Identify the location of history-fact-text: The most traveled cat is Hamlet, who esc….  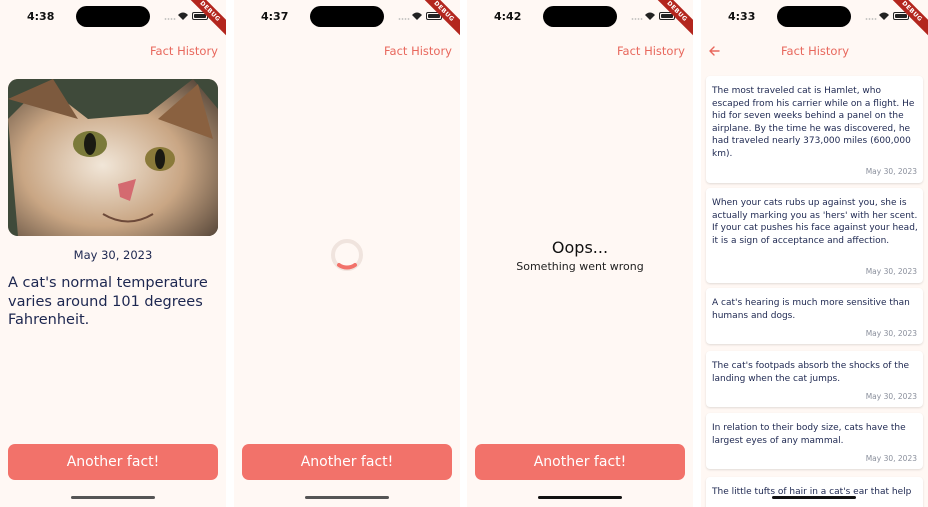
(813, 122).